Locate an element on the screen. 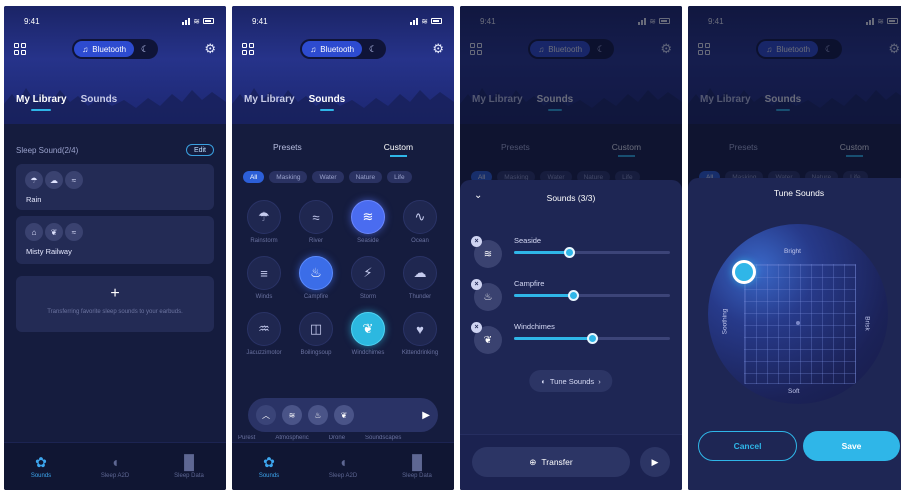 Image resolution: width=901 pixels, height=492 pixels. storm-icon: ⚡ is located at coordinates (368, 273).